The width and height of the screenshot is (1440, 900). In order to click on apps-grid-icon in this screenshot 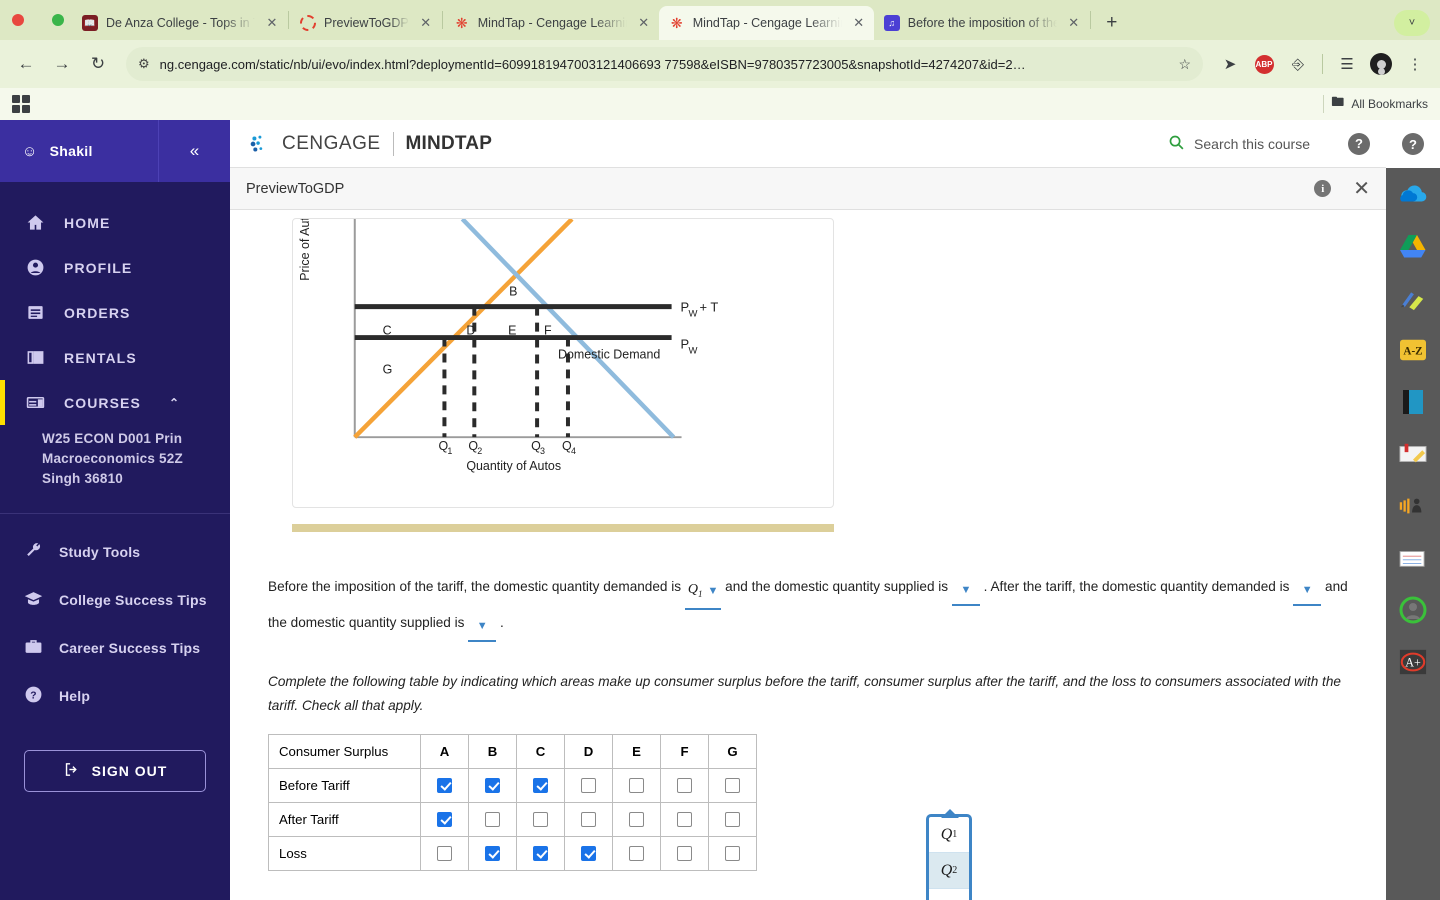, I will do `click(21, 104)`.